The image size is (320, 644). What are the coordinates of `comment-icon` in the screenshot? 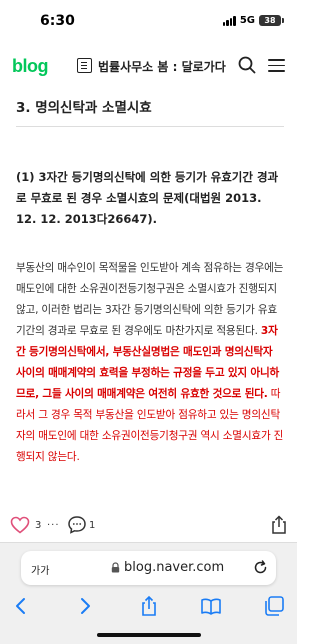 It's located at (77, 525).